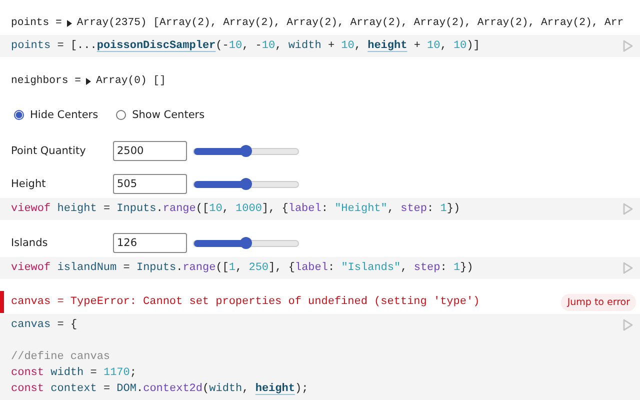 Image resolution: width=640 pixels, height=400 pixels. I want to click on code-line: points = [...poissonDiscSampler(-10, -10, width + 10, height + 10, 10)], so click(245, 46).